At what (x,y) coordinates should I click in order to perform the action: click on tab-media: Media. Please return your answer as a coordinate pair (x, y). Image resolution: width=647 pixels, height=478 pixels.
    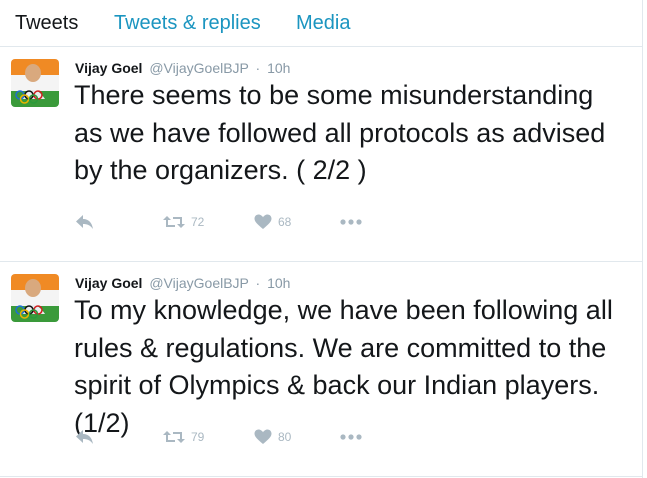
    Looking at the image, I should click on (323, 23).